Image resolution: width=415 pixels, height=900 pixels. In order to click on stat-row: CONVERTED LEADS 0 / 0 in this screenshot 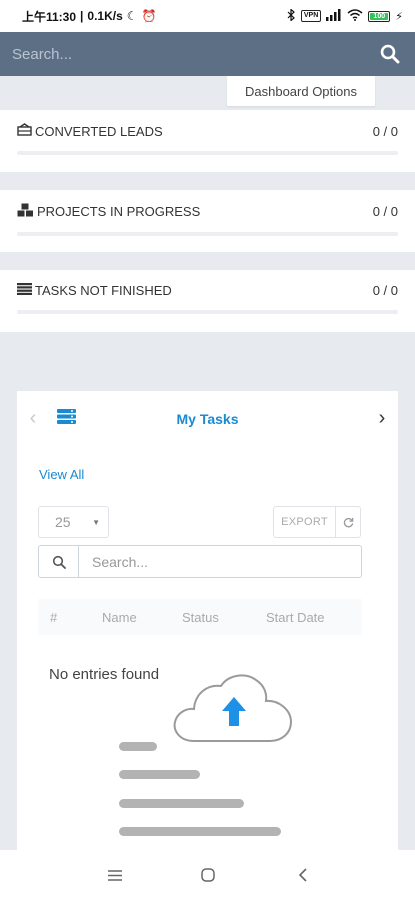, I will do `click(207, 131)`.